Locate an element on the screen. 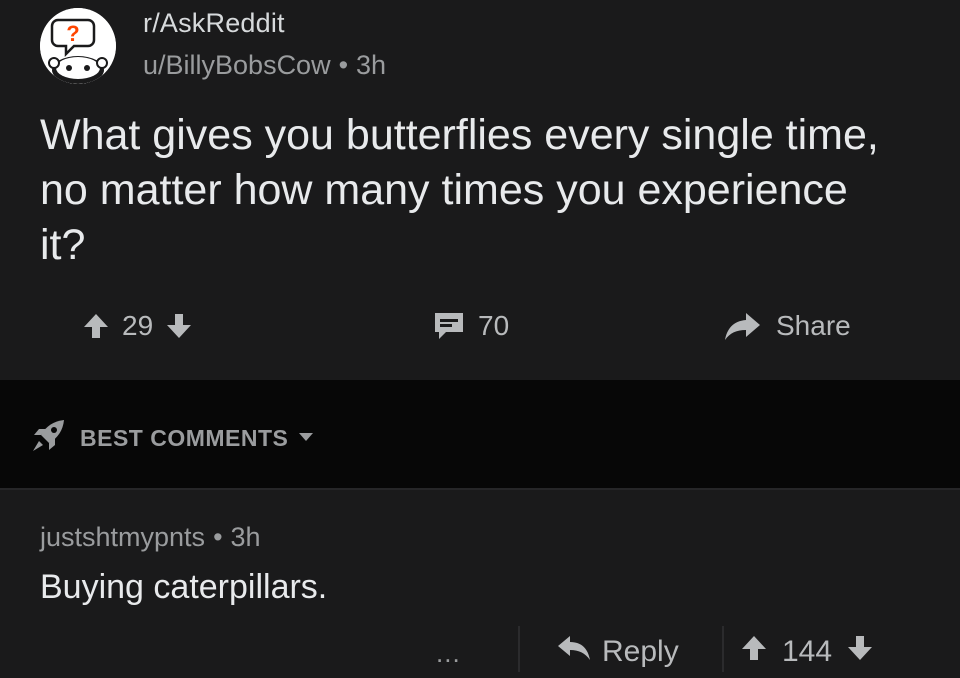  reply-label: Reply is located at coordinates (640, 651).